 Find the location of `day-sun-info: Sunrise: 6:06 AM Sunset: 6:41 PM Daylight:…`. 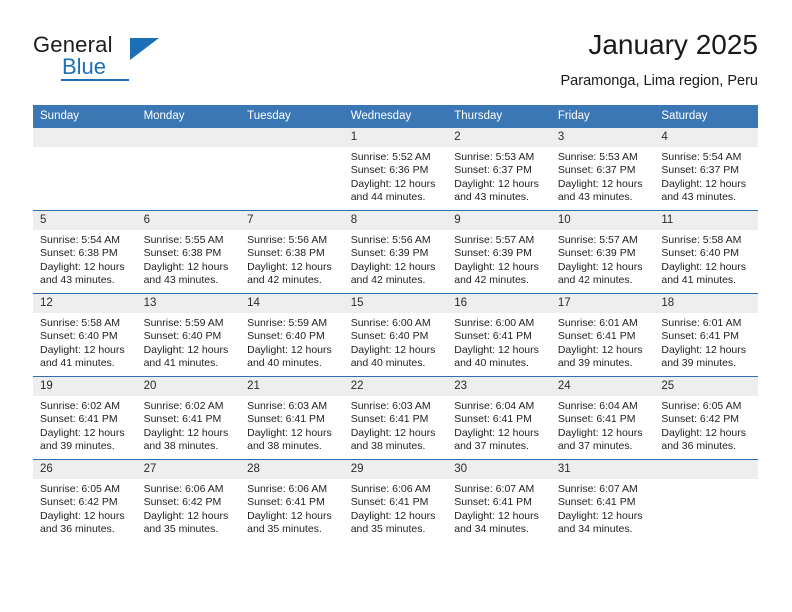

day-sun-info: Sunrise: 6:06 AM Sunset: 6:41 PM Daylight:… is located at coordinates (396, 508).